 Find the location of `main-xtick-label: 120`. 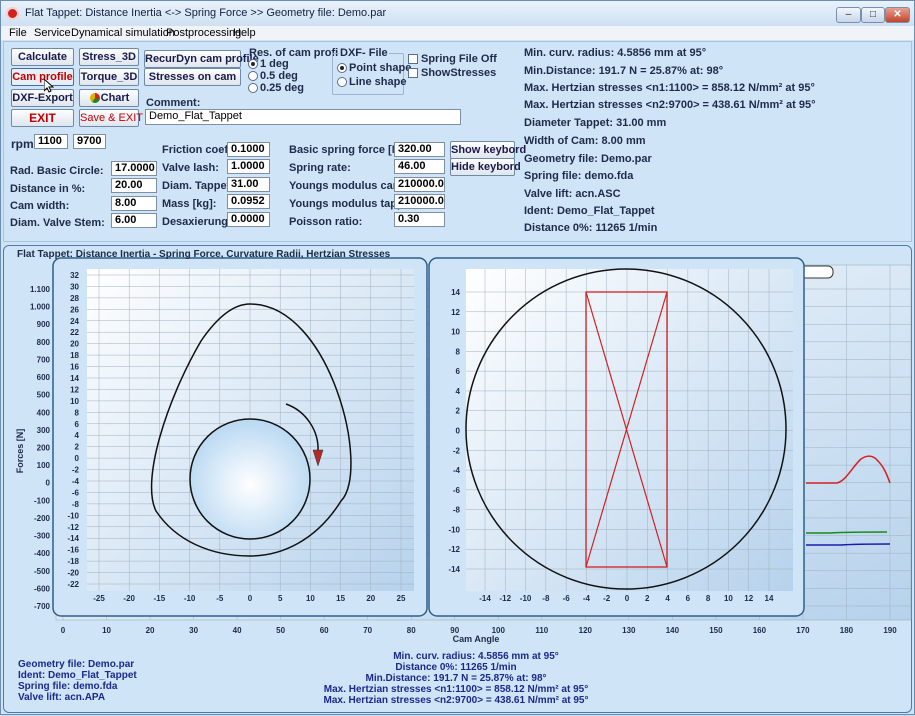

main-xtick-label: 120 is located at coordinates (586, 630).